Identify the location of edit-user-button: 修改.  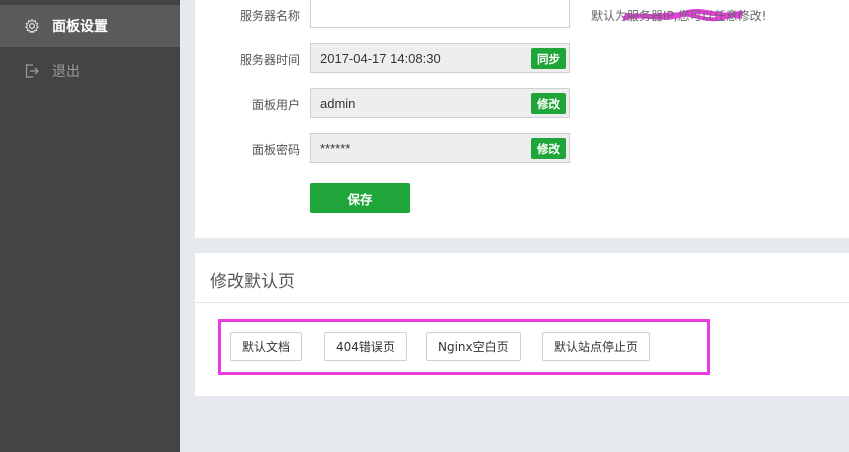
(548, 103).